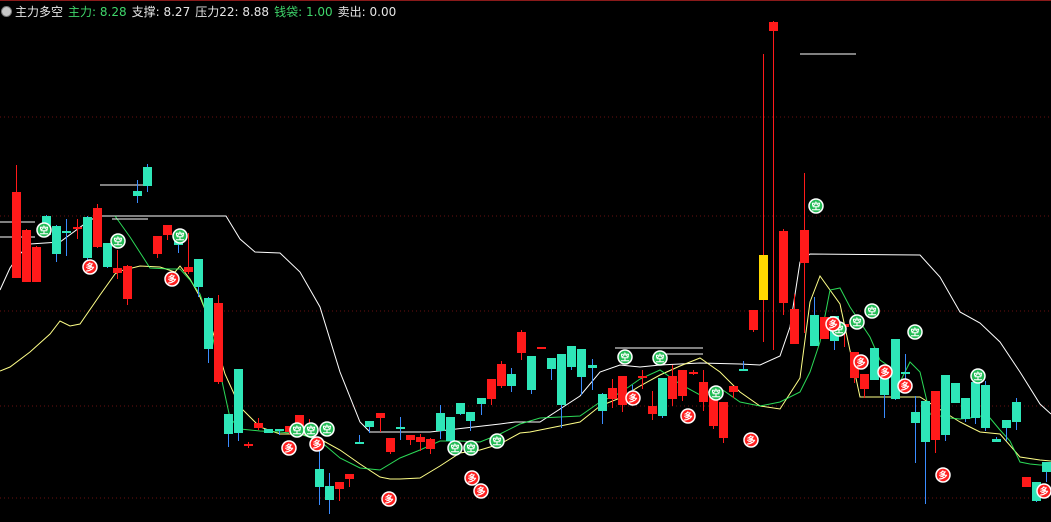 This screenshot has width=1051, height=522. I want to click on legend-zhuli: 主力: 8.28, so click(97, 11).